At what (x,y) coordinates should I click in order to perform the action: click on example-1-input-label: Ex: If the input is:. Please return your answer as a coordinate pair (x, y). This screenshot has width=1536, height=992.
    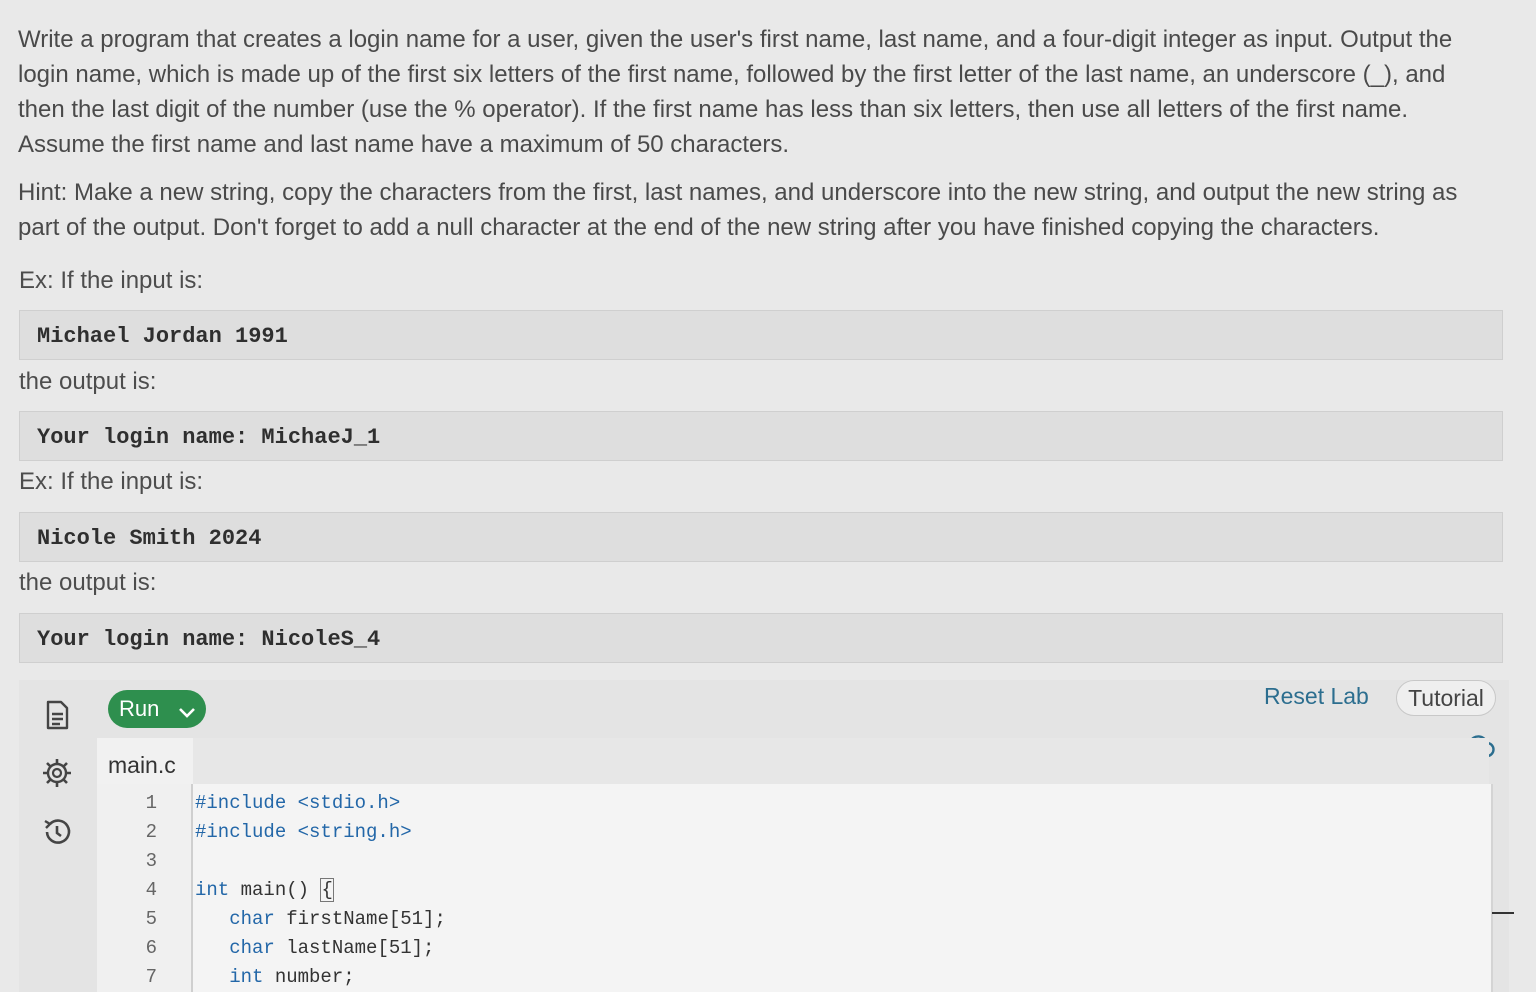
    Looking at the image, I should click on (111, 280).